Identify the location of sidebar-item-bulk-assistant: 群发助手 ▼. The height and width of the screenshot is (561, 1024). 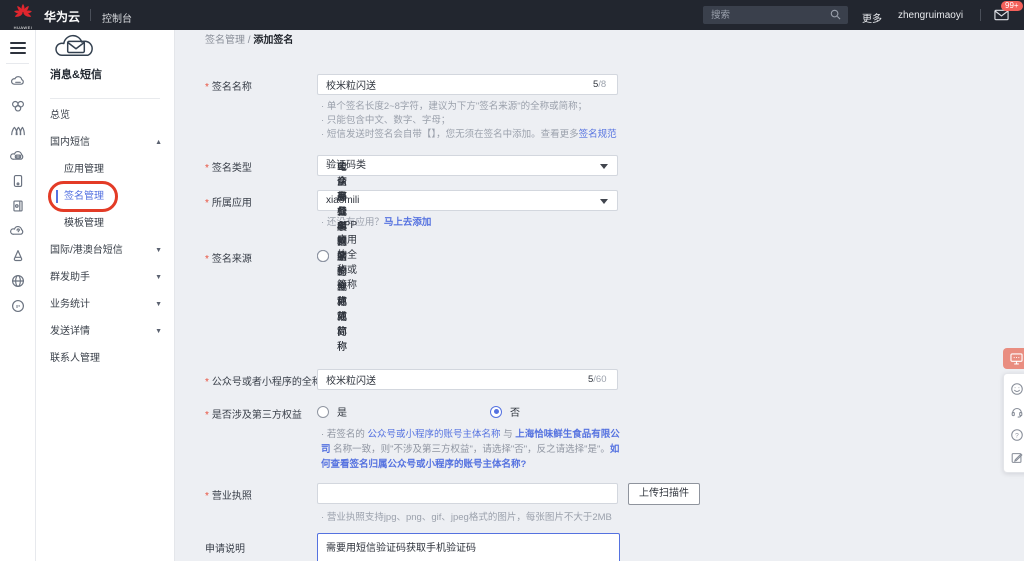
(105, 277).